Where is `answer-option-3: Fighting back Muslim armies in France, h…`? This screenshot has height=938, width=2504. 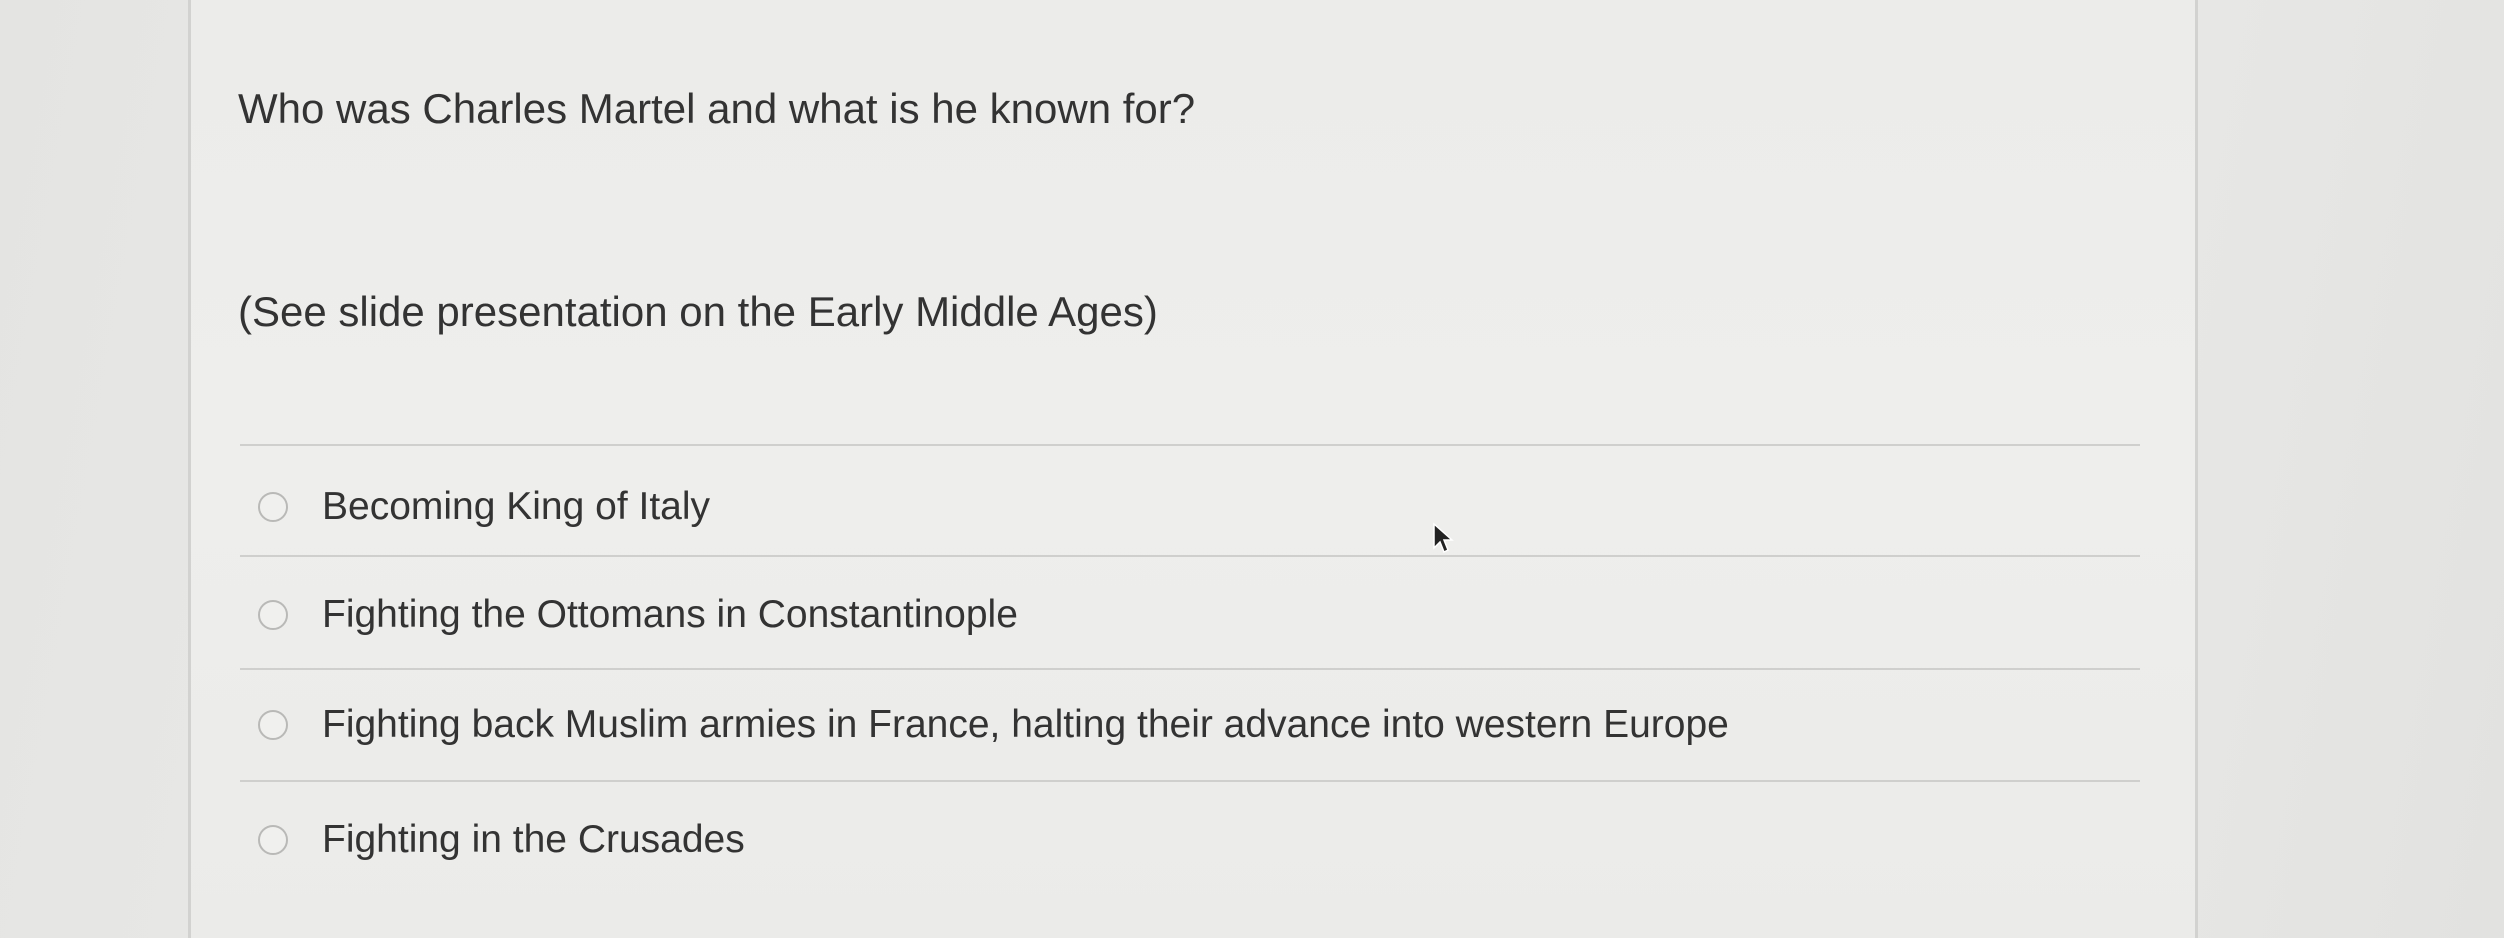
answer-option-3: Fighting back Muslim armies in France, h… is located at coordinates (1190, 725).